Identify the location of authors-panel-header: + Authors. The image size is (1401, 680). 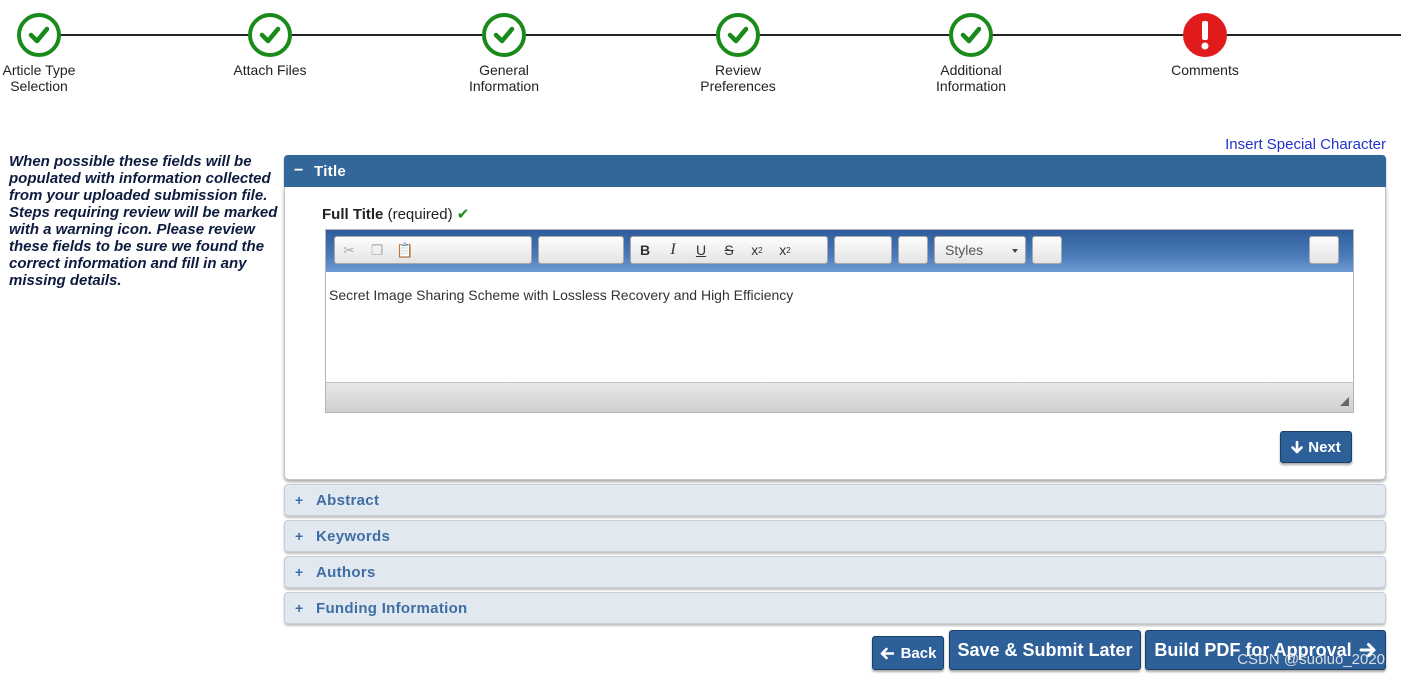
(835, 572).